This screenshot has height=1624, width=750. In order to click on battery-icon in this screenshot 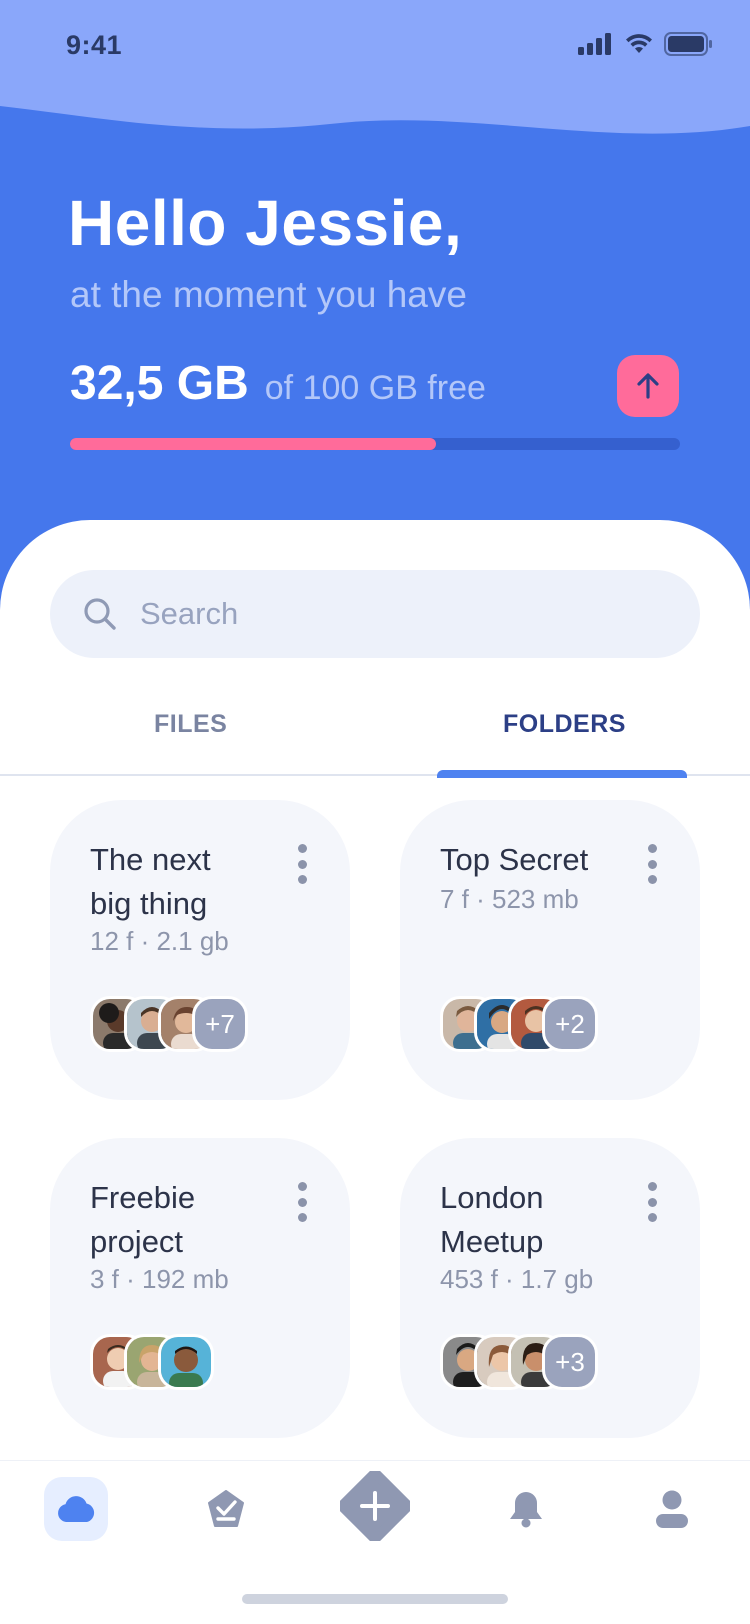, I will do `click(688, 44)`.